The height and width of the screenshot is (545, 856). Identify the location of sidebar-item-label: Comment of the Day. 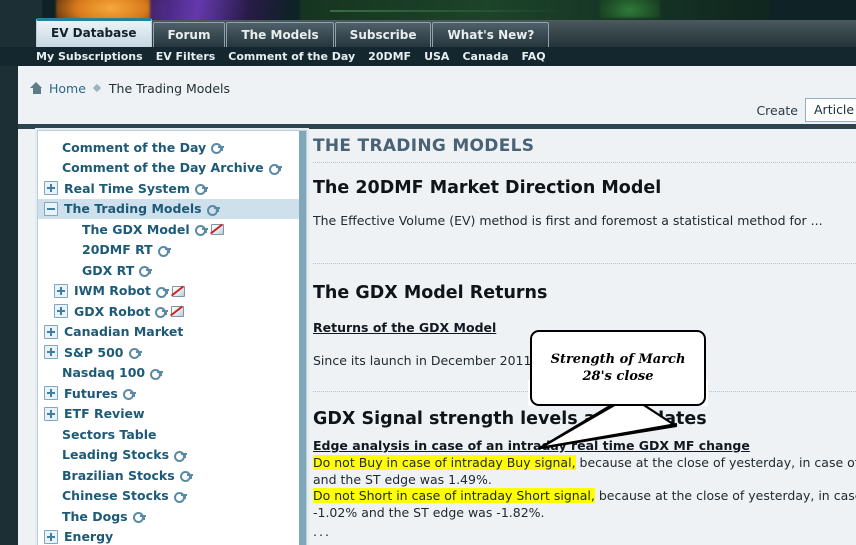
(134, 147).